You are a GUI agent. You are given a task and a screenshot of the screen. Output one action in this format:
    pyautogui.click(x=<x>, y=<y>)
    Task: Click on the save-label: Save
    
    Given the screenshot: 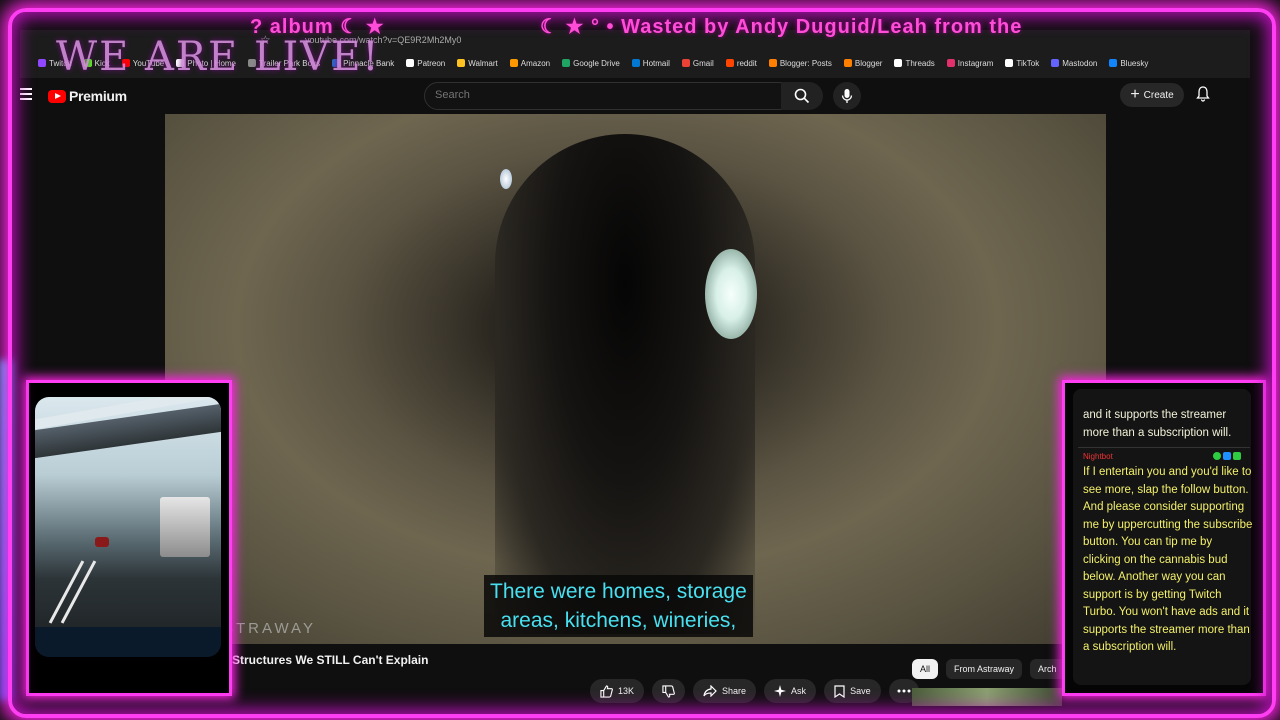 What is the action you would take?
    pyautogui.click(x=860, y=691)
    